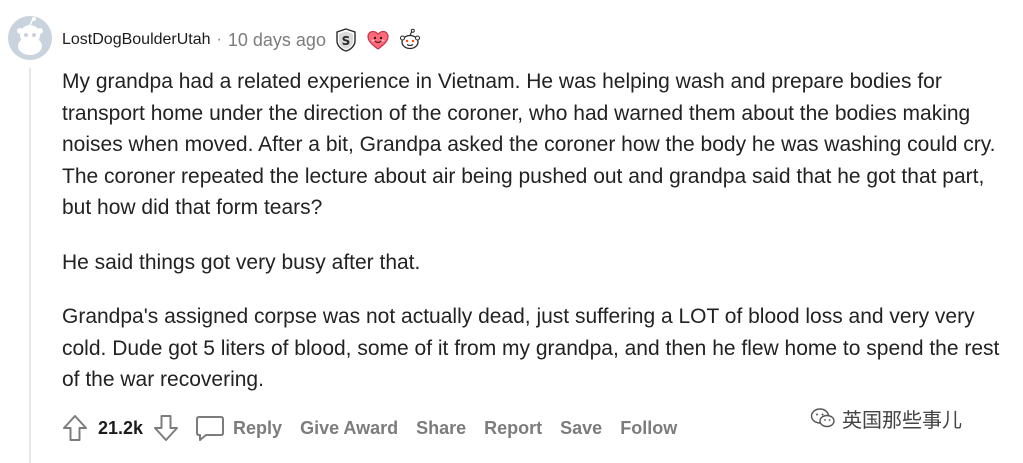  I want to click on wechat-icon, so click(822, 418).